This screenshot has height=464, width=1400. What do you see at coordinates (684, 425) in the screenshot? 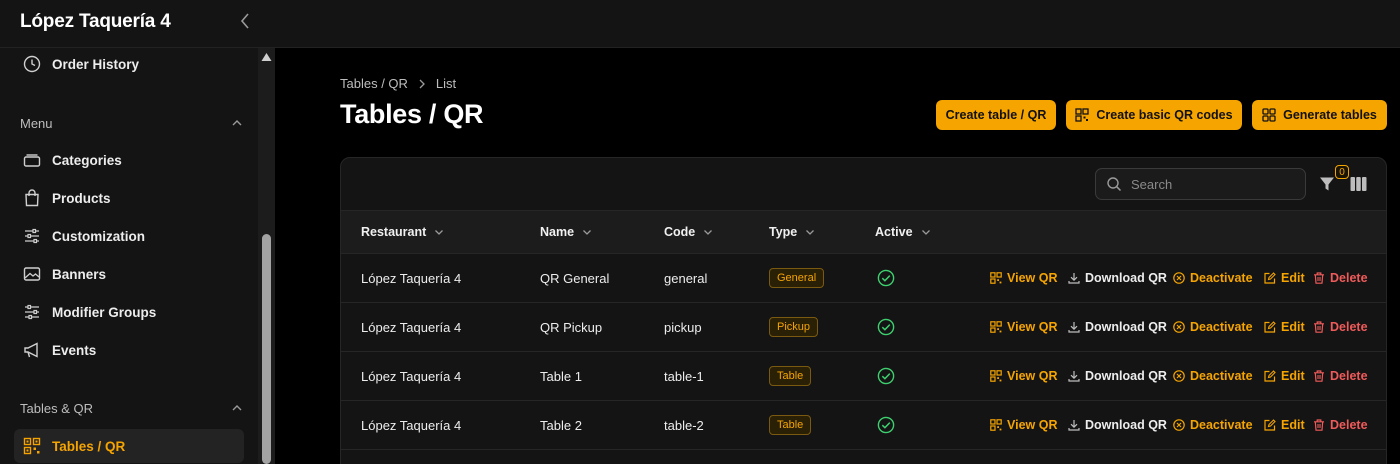
I see `cell-code: table-2` at bounding box center [684, 425].